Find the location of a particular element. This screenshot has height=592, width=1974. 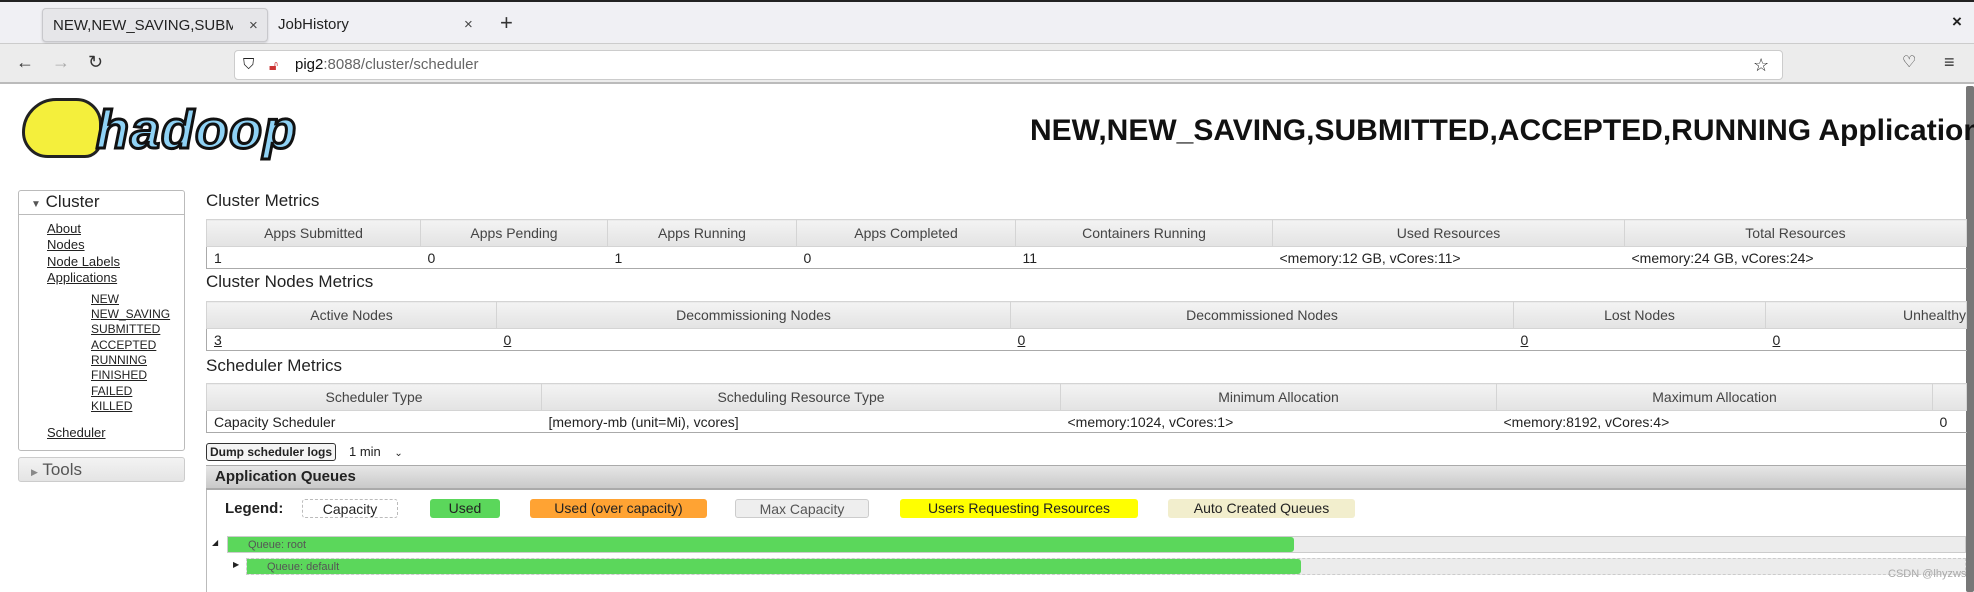

col-containers-running: Containers Running is located at coordinates (1144, 233).